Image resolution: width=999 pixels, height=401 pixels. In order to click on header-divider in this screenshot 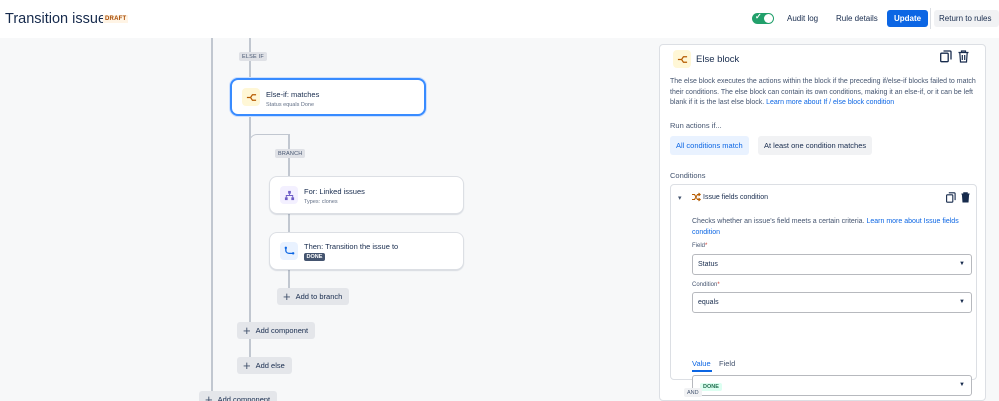, I will do `click(930, 18)`.